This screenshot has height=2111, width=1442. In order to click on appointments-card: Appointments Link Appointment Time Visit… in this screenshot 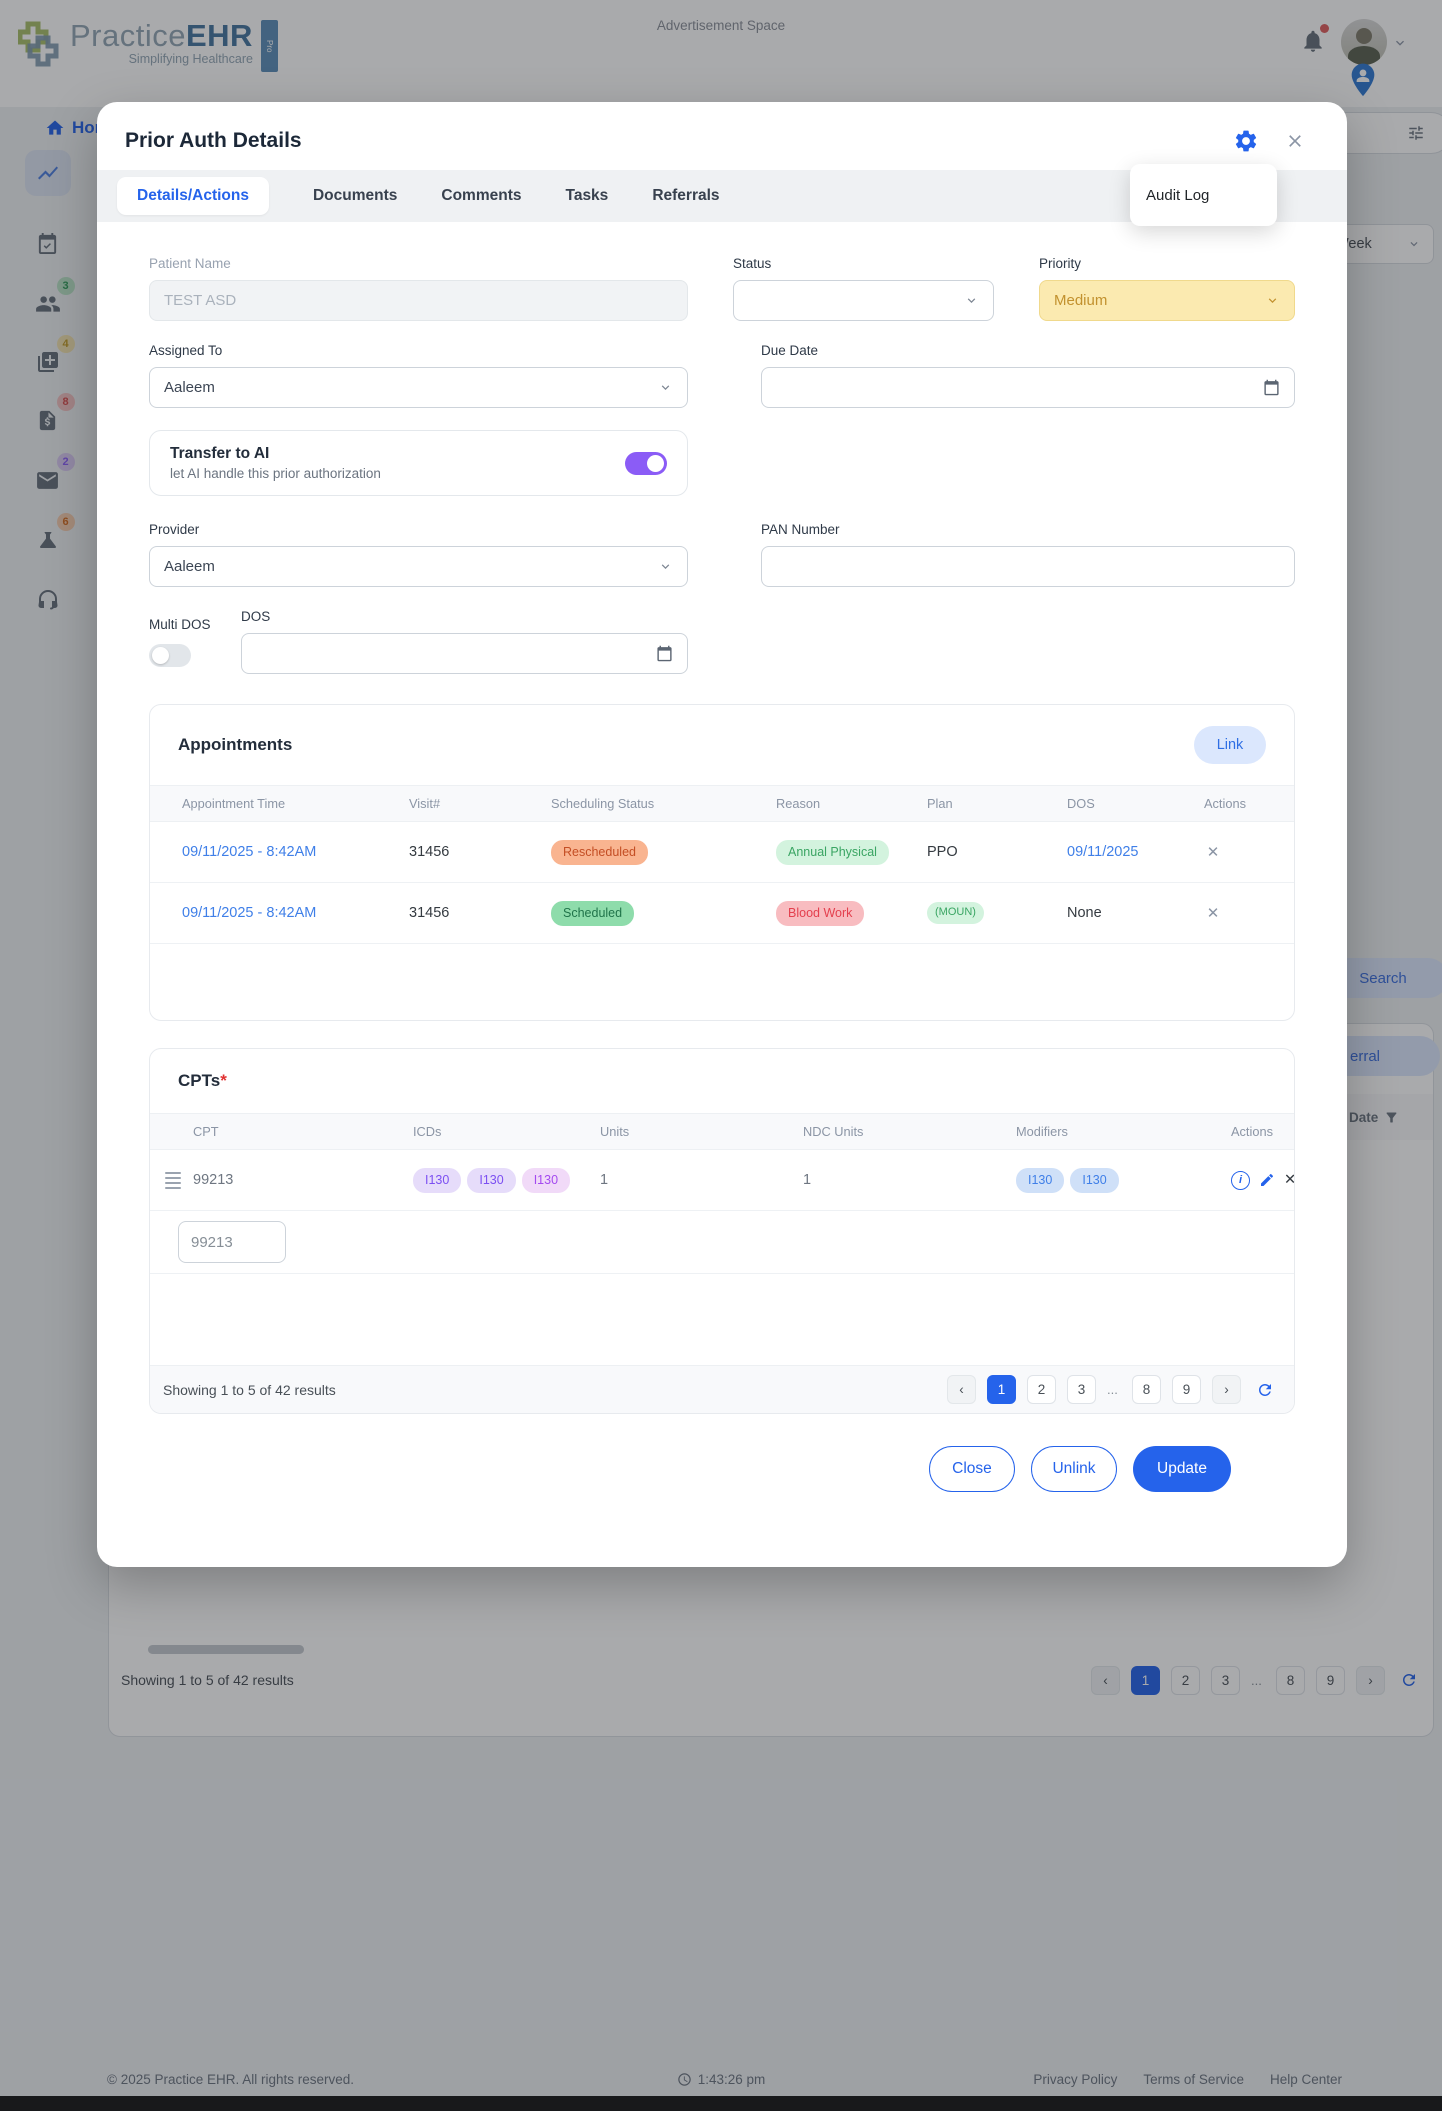, I will do `click(722, 862)`.